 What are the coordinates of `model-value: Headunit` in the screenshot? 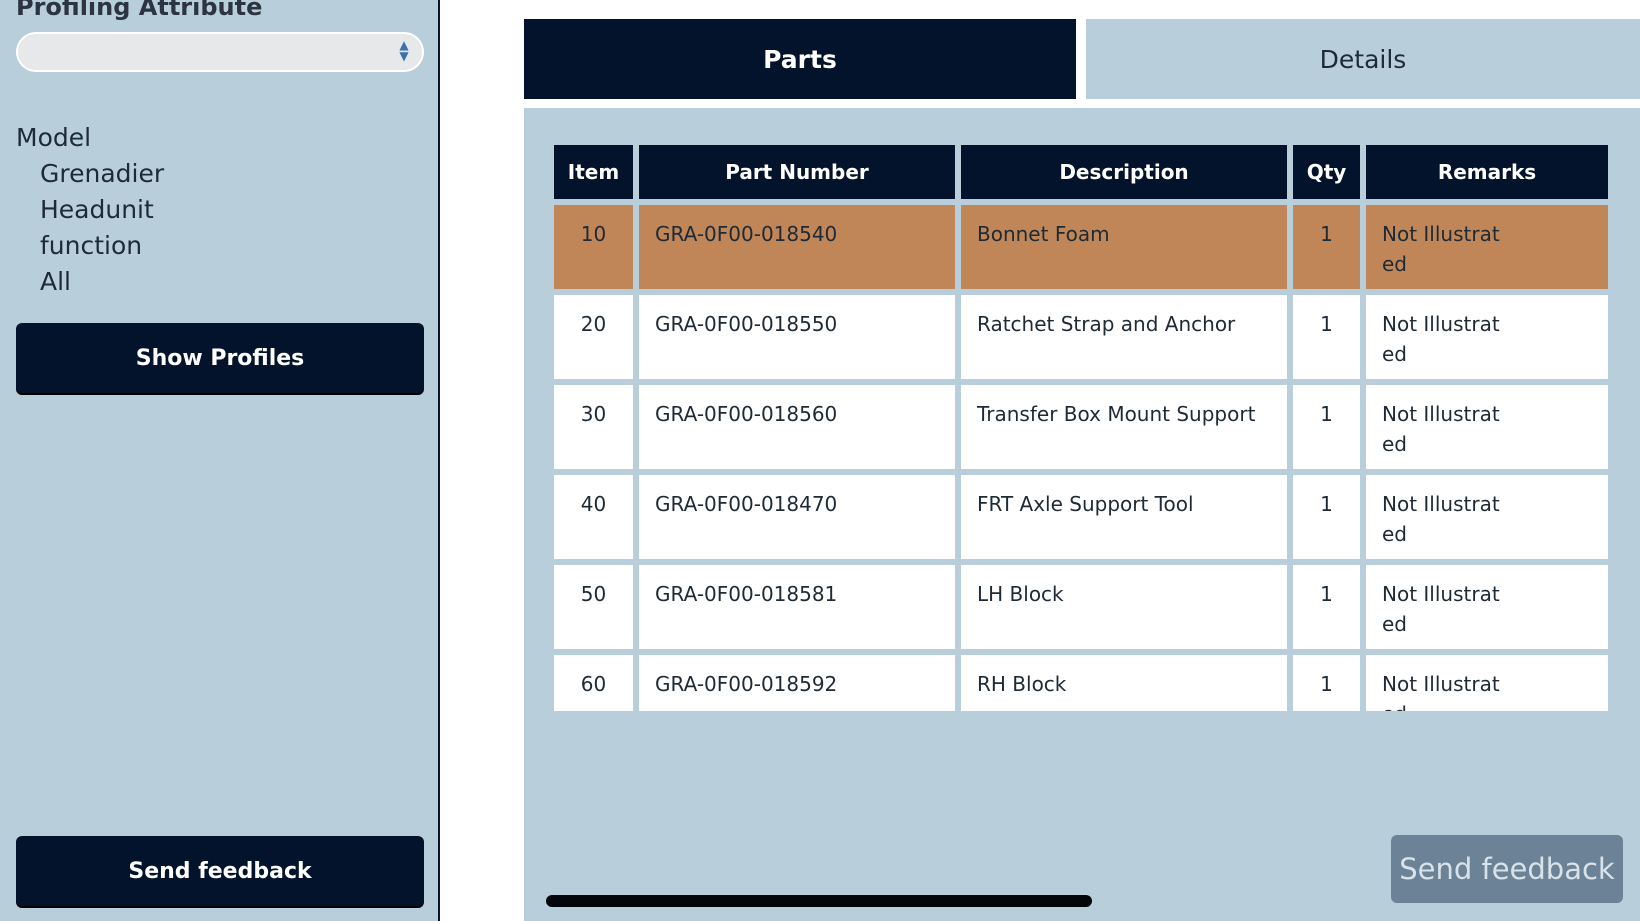 It's located at (97, 209).